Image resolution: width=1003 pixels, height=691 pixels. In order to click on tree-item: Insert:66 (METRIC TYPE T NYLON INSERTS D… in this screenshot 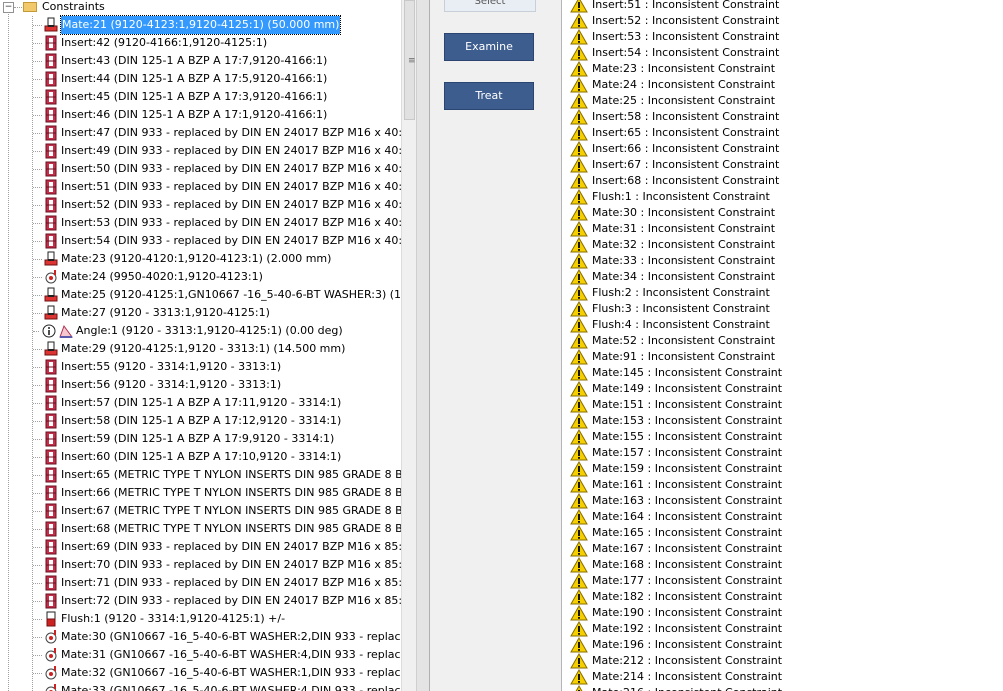, I will do `click(200, 493)`.